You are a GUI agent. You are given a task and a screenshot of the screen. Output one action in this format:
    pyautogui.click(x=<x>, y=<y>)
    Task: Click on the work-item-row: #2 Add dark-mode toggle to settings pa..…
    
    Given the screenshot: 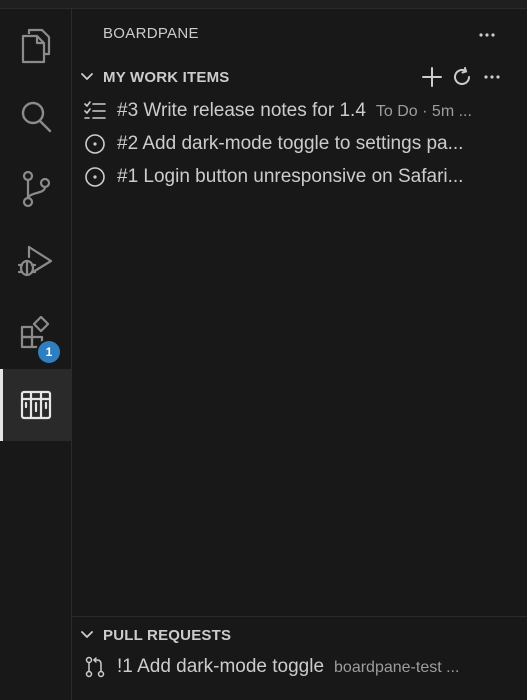 What is the action you would take?
    pyautogui.click(x=299, y=143)
    